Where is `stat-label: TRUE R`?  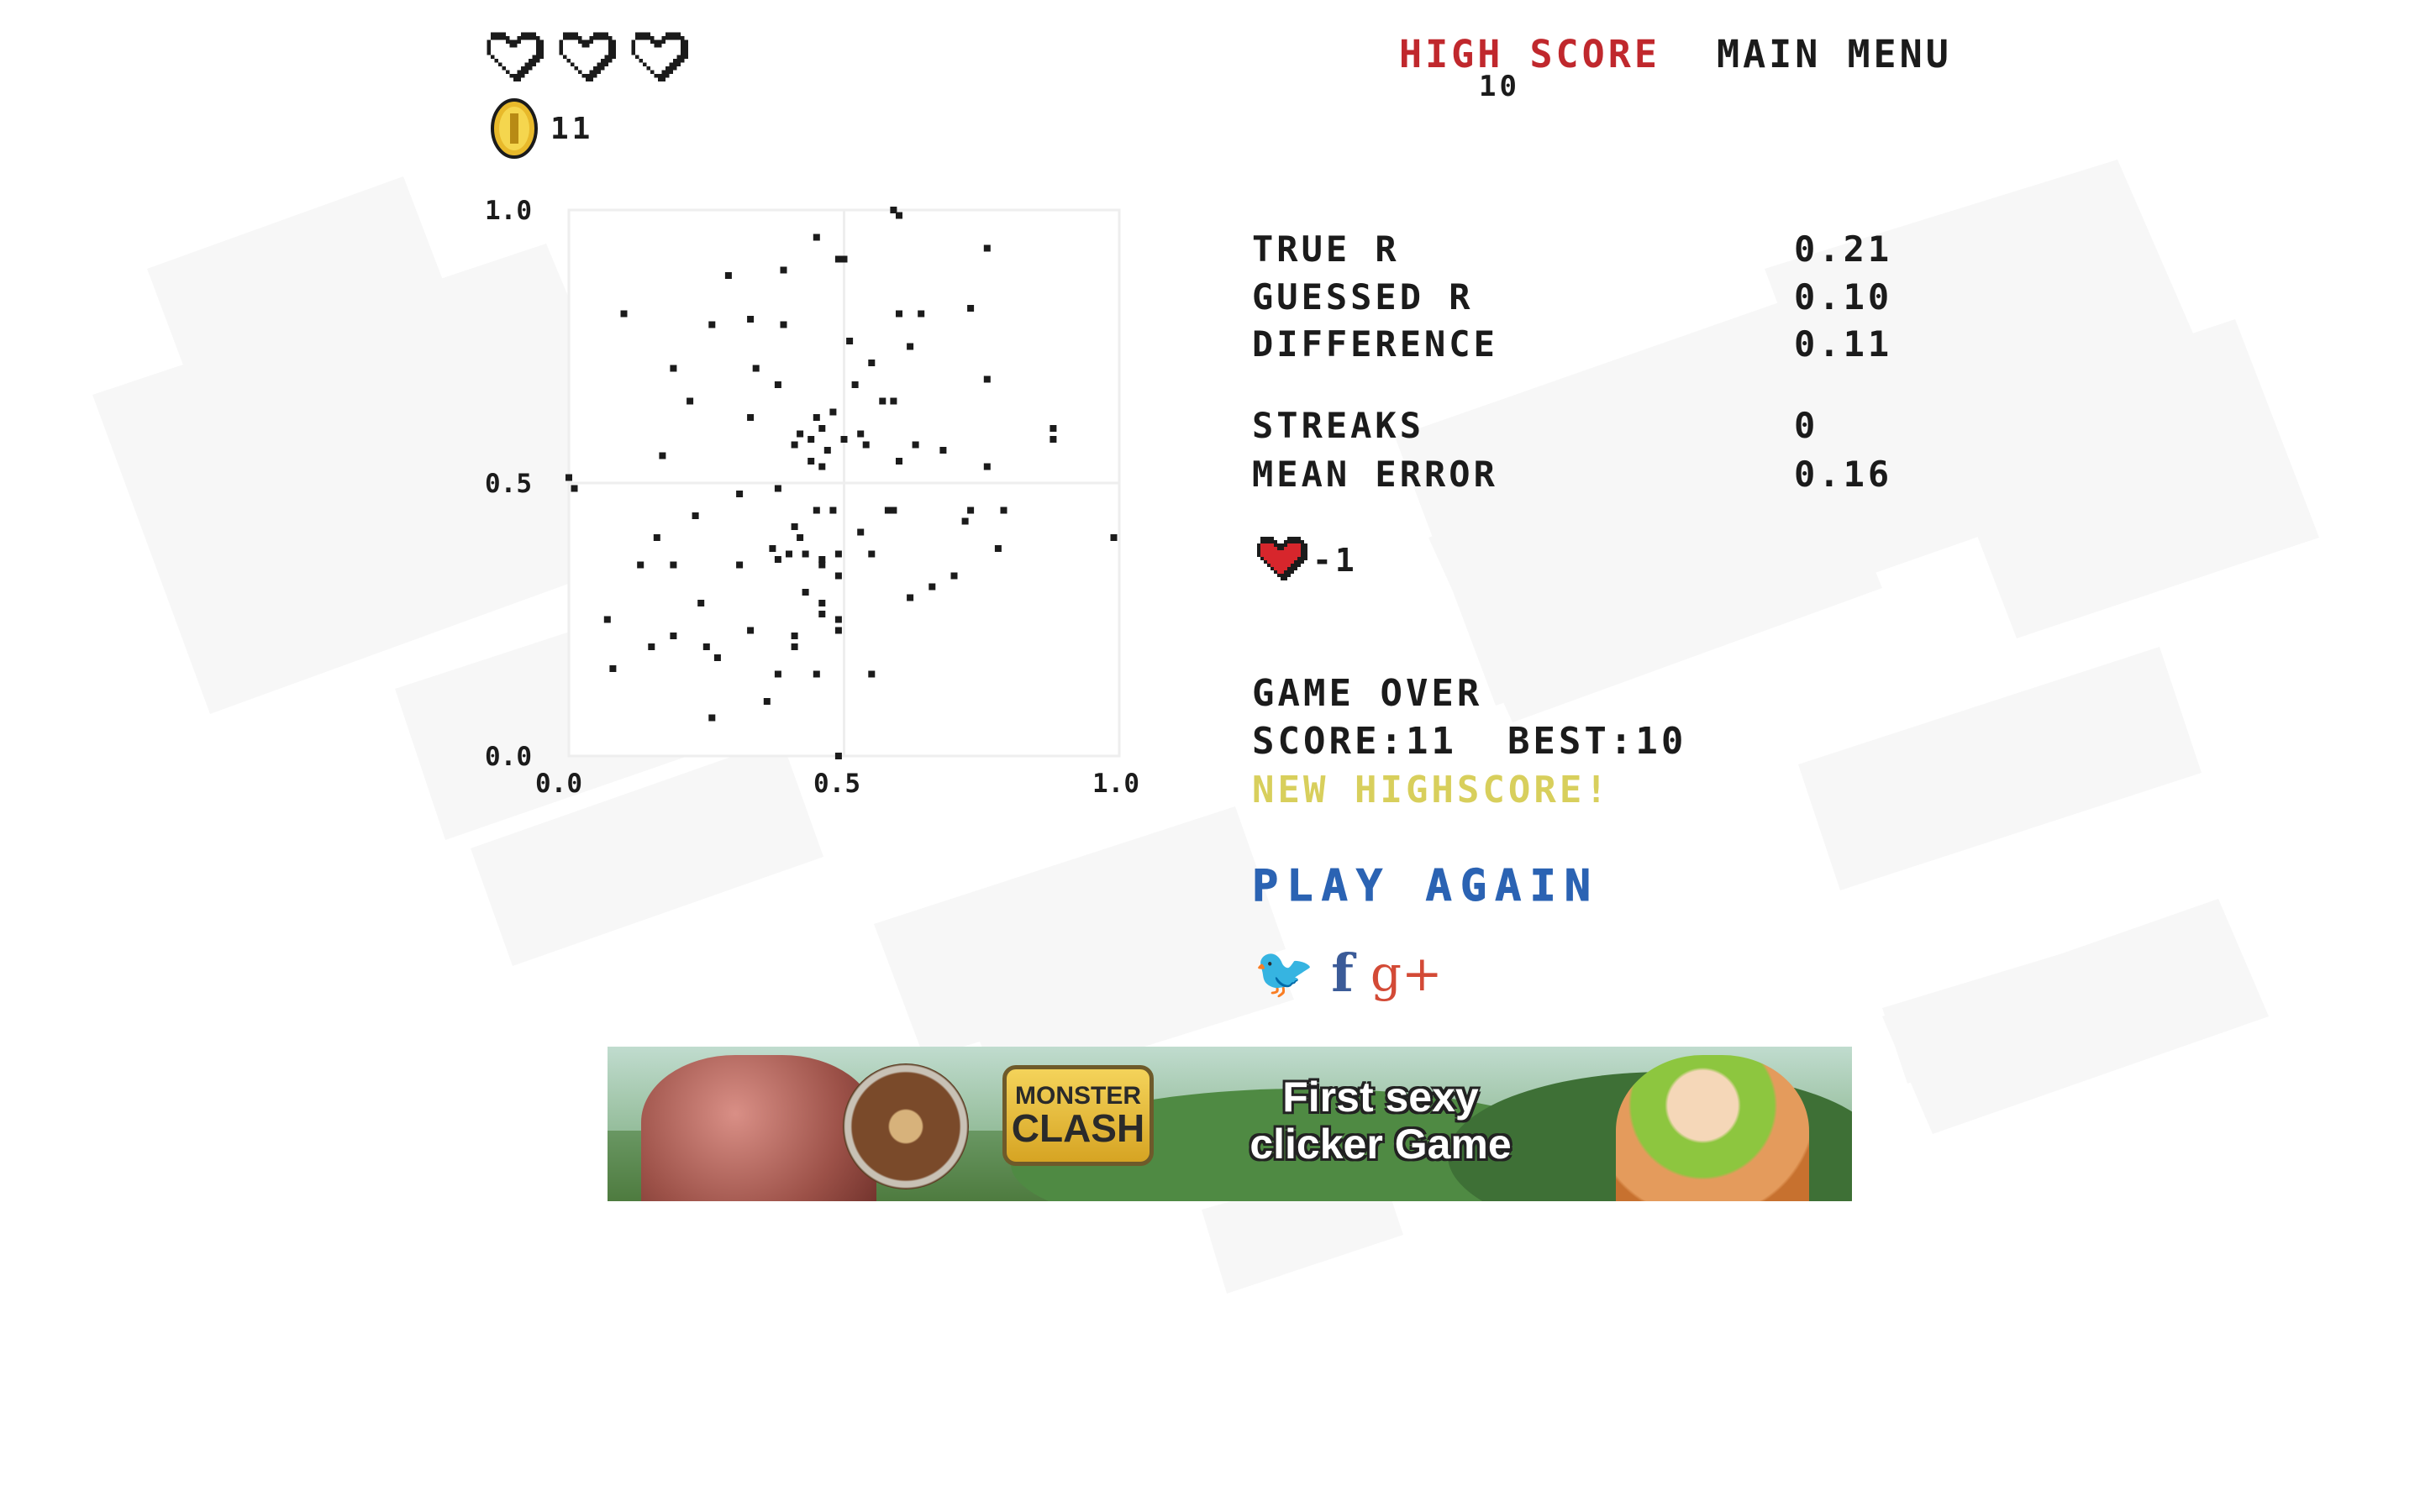
stat-label: TRUE R is located at coordinates (1326, 249).